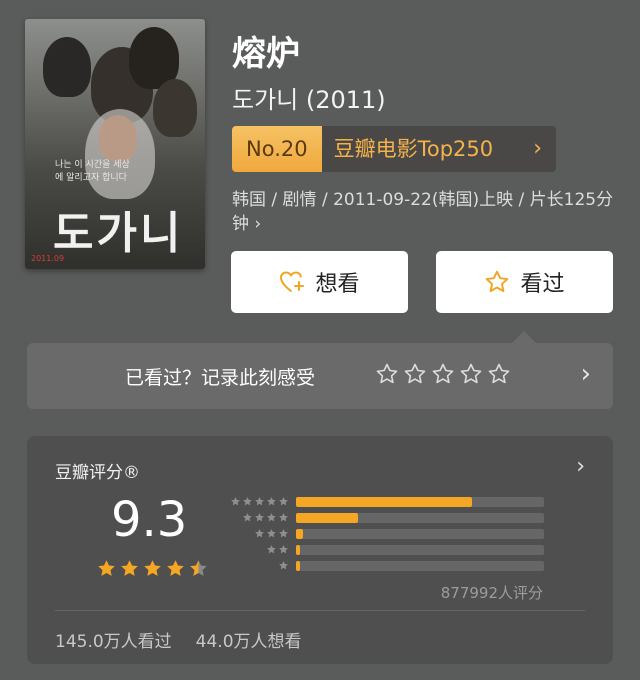  I want to click on top250-rank-banner: No.20 豆瓣电影Top250 ›, so click(394, 149).